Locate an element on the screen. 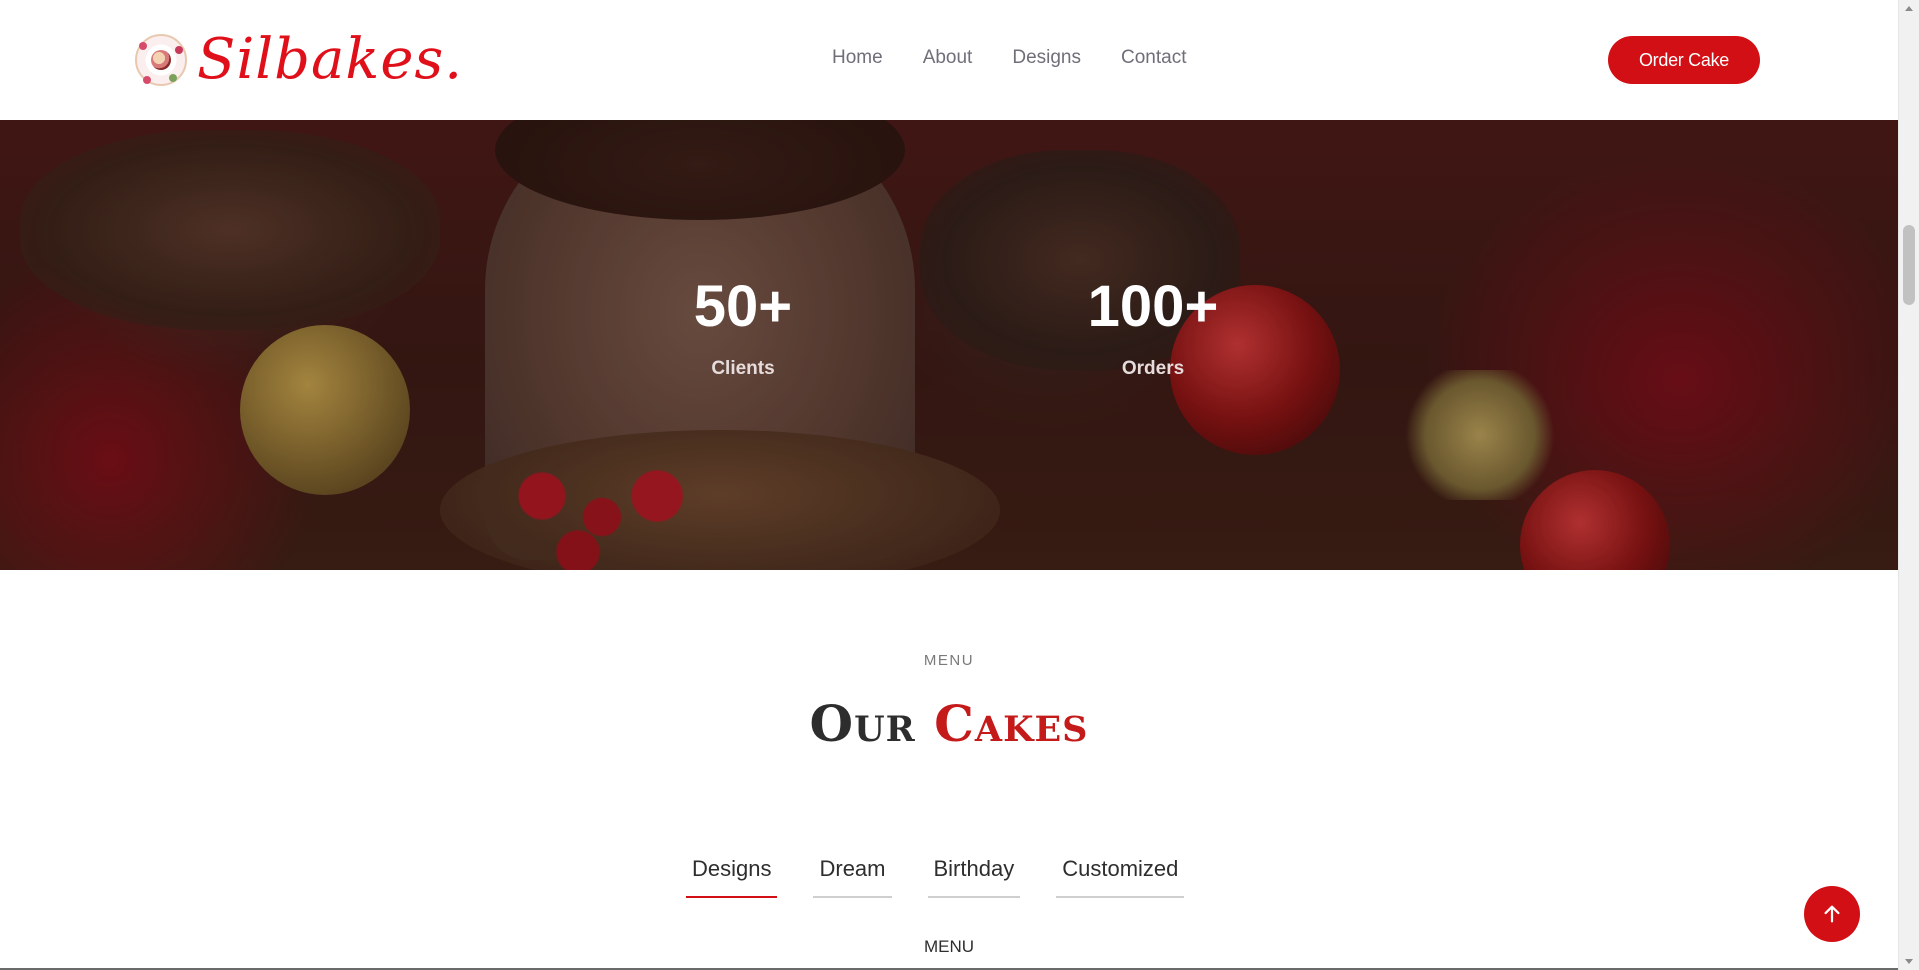 The height and width of the screenshot is (970, 1919). nav-designs: Designs is located at coordinates (1046, 58).